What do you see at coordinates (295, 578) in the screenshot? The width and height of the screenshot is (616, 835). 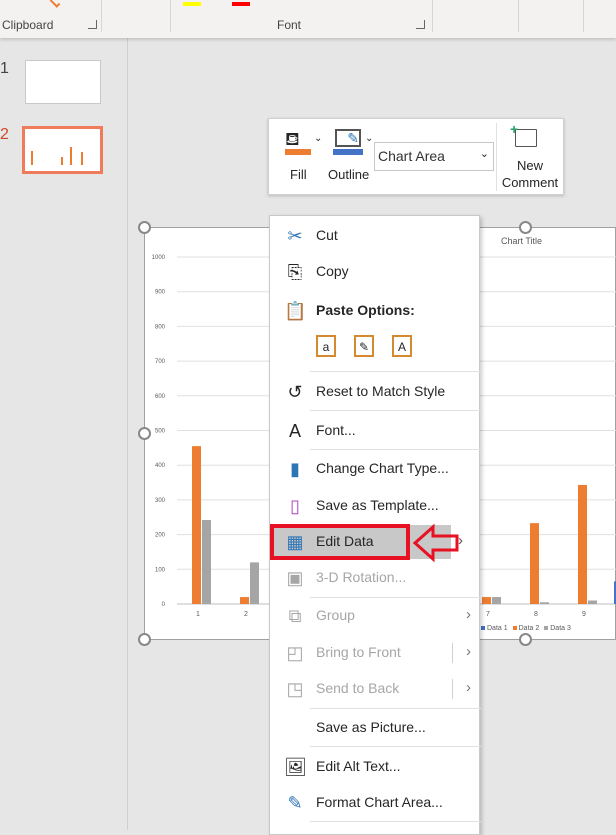 I see `3d-rotation-icon: ▣` at bounding box center [295, 578].